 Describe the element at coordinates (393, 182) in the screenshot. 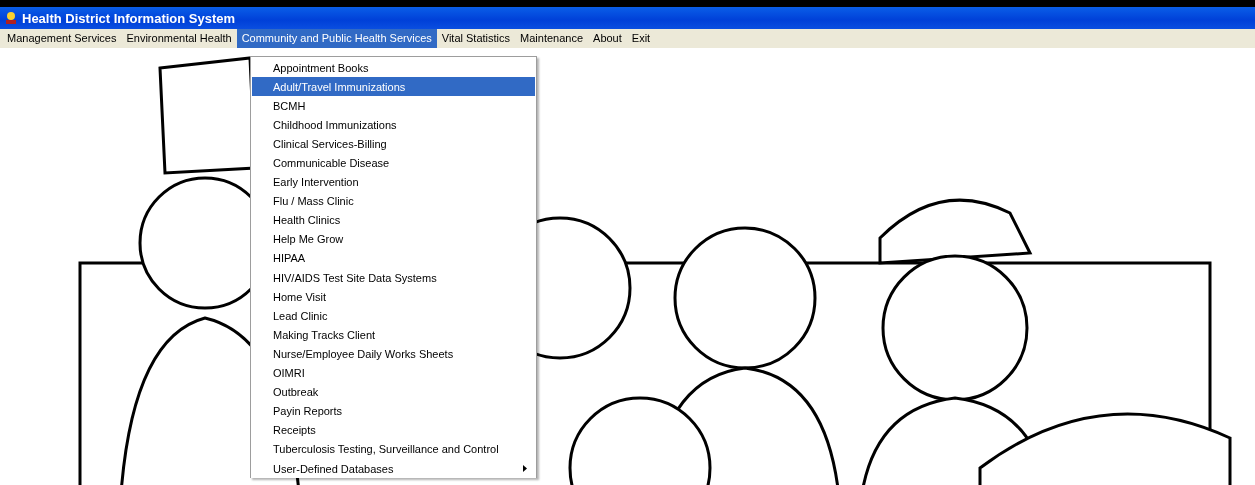

I see `menu-item: Early Intervention` at that location.